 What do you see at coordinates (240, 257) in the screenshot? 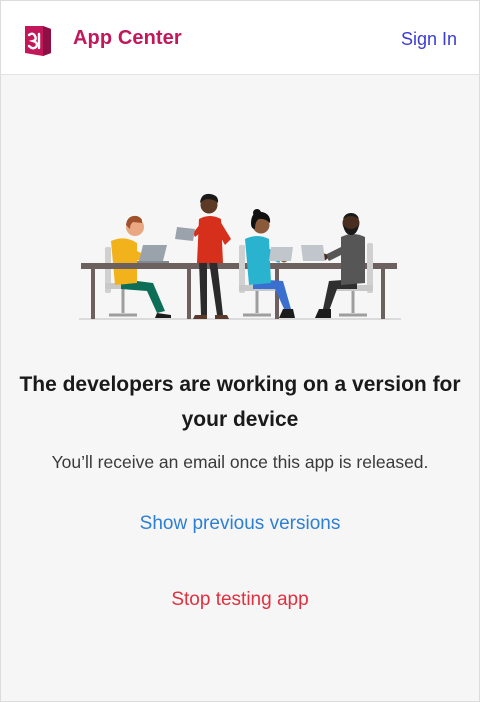
I see `developers-working-illustration` at bounding box center [240, 257].